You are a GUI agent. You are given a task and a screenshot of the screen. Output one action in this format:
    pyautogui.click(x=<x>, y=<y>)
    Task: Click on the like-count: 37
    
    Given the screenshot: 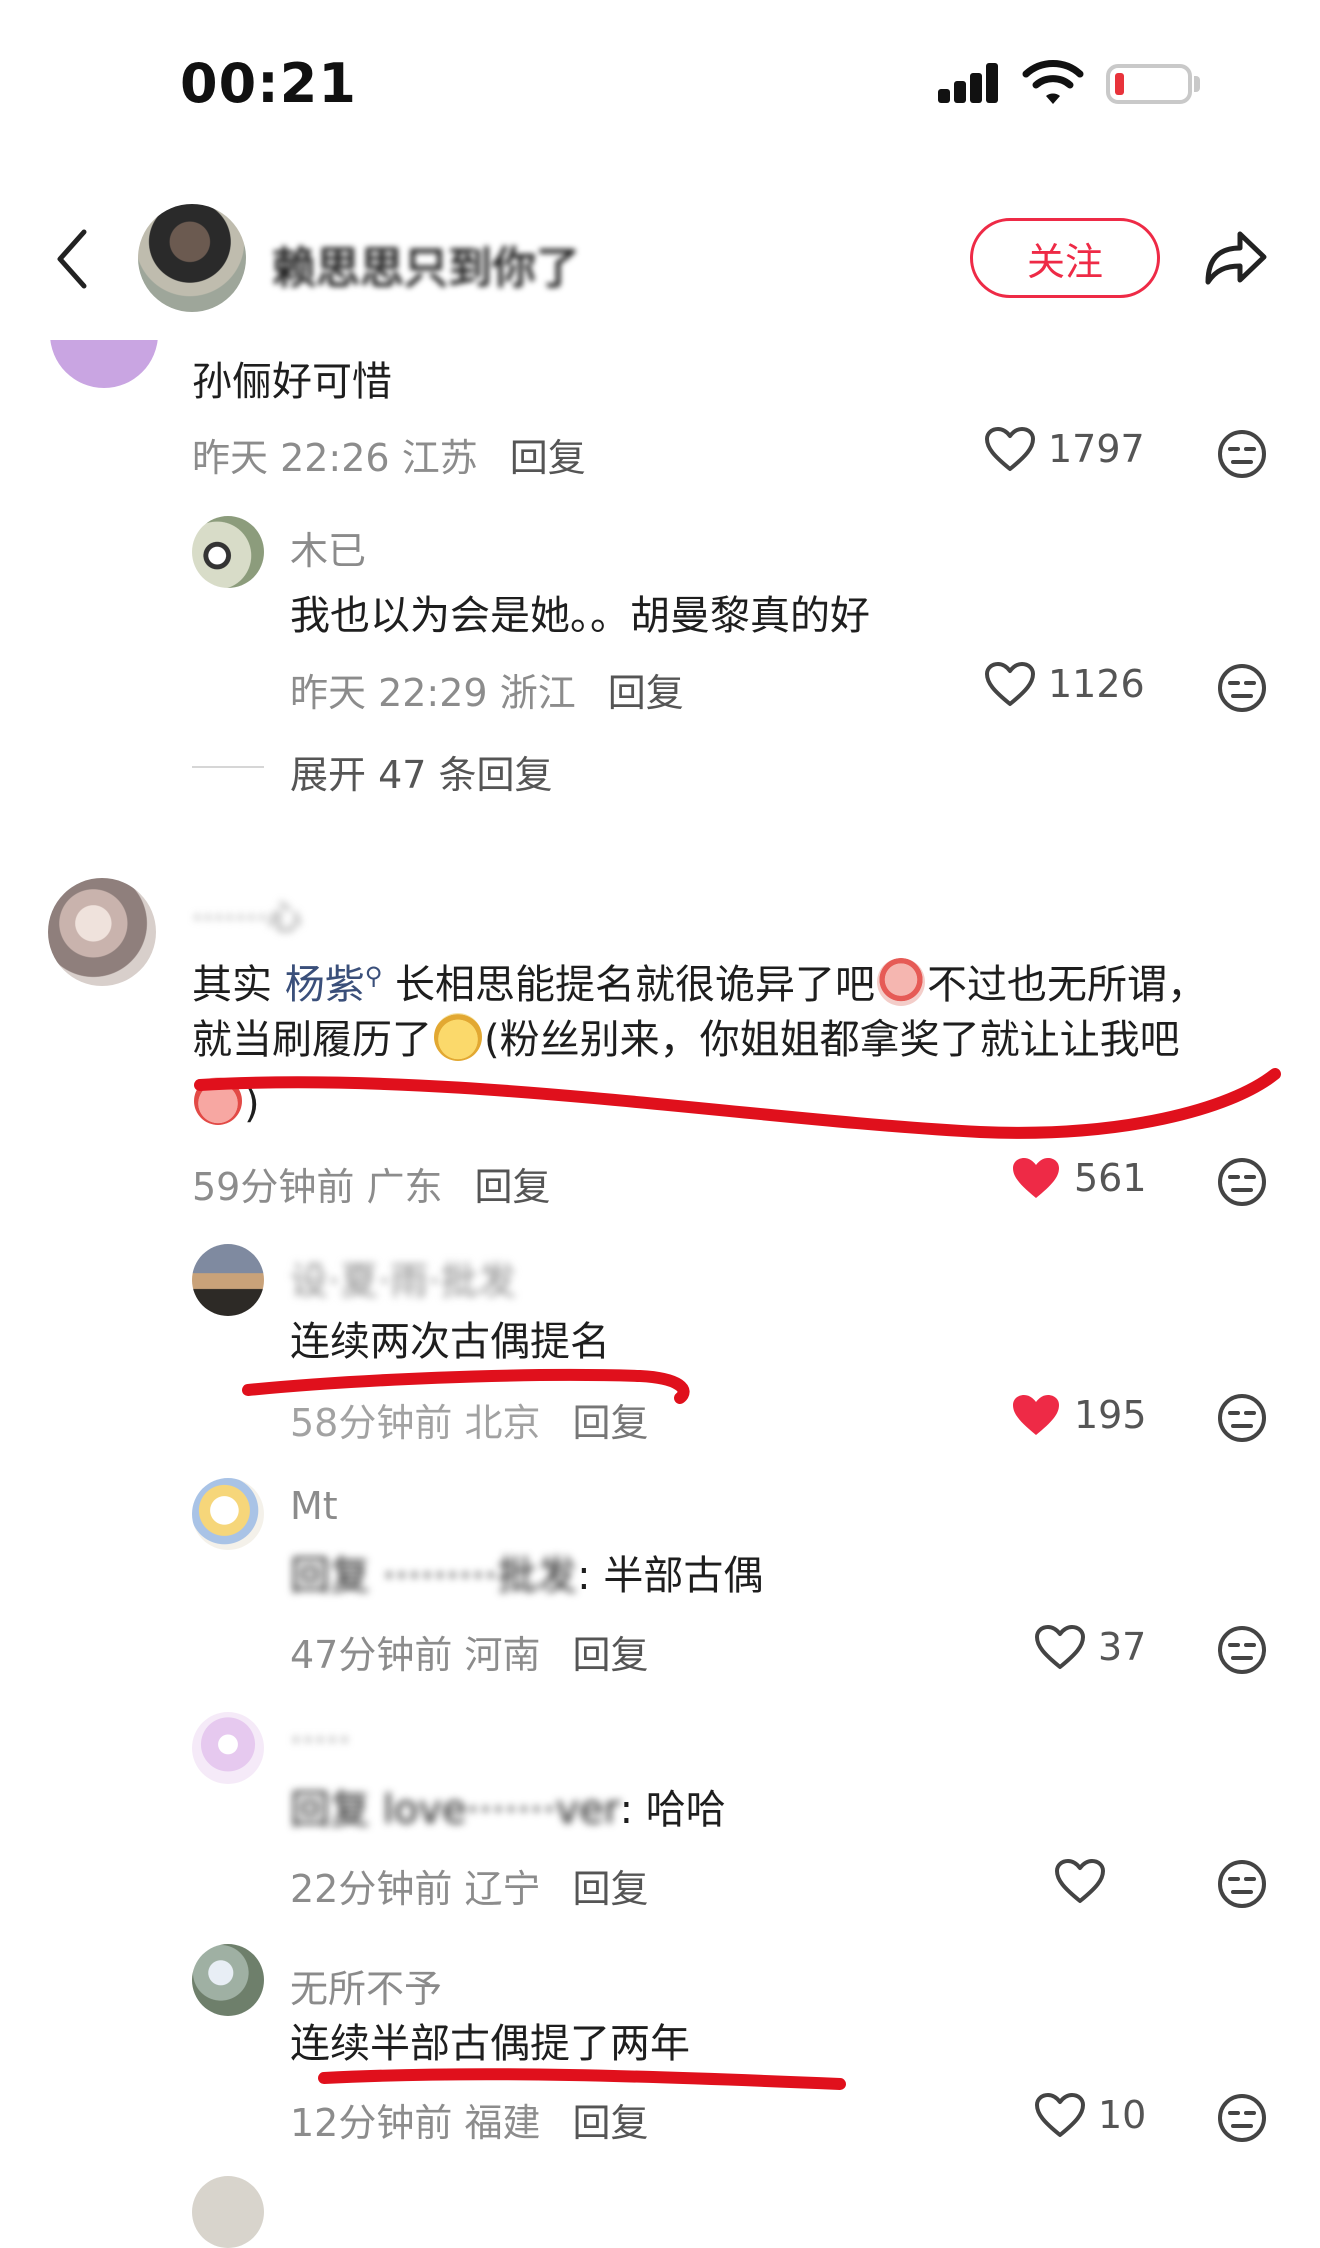 What is the action you would take?
    pyautogui.click(x=1122, y=1647)
    